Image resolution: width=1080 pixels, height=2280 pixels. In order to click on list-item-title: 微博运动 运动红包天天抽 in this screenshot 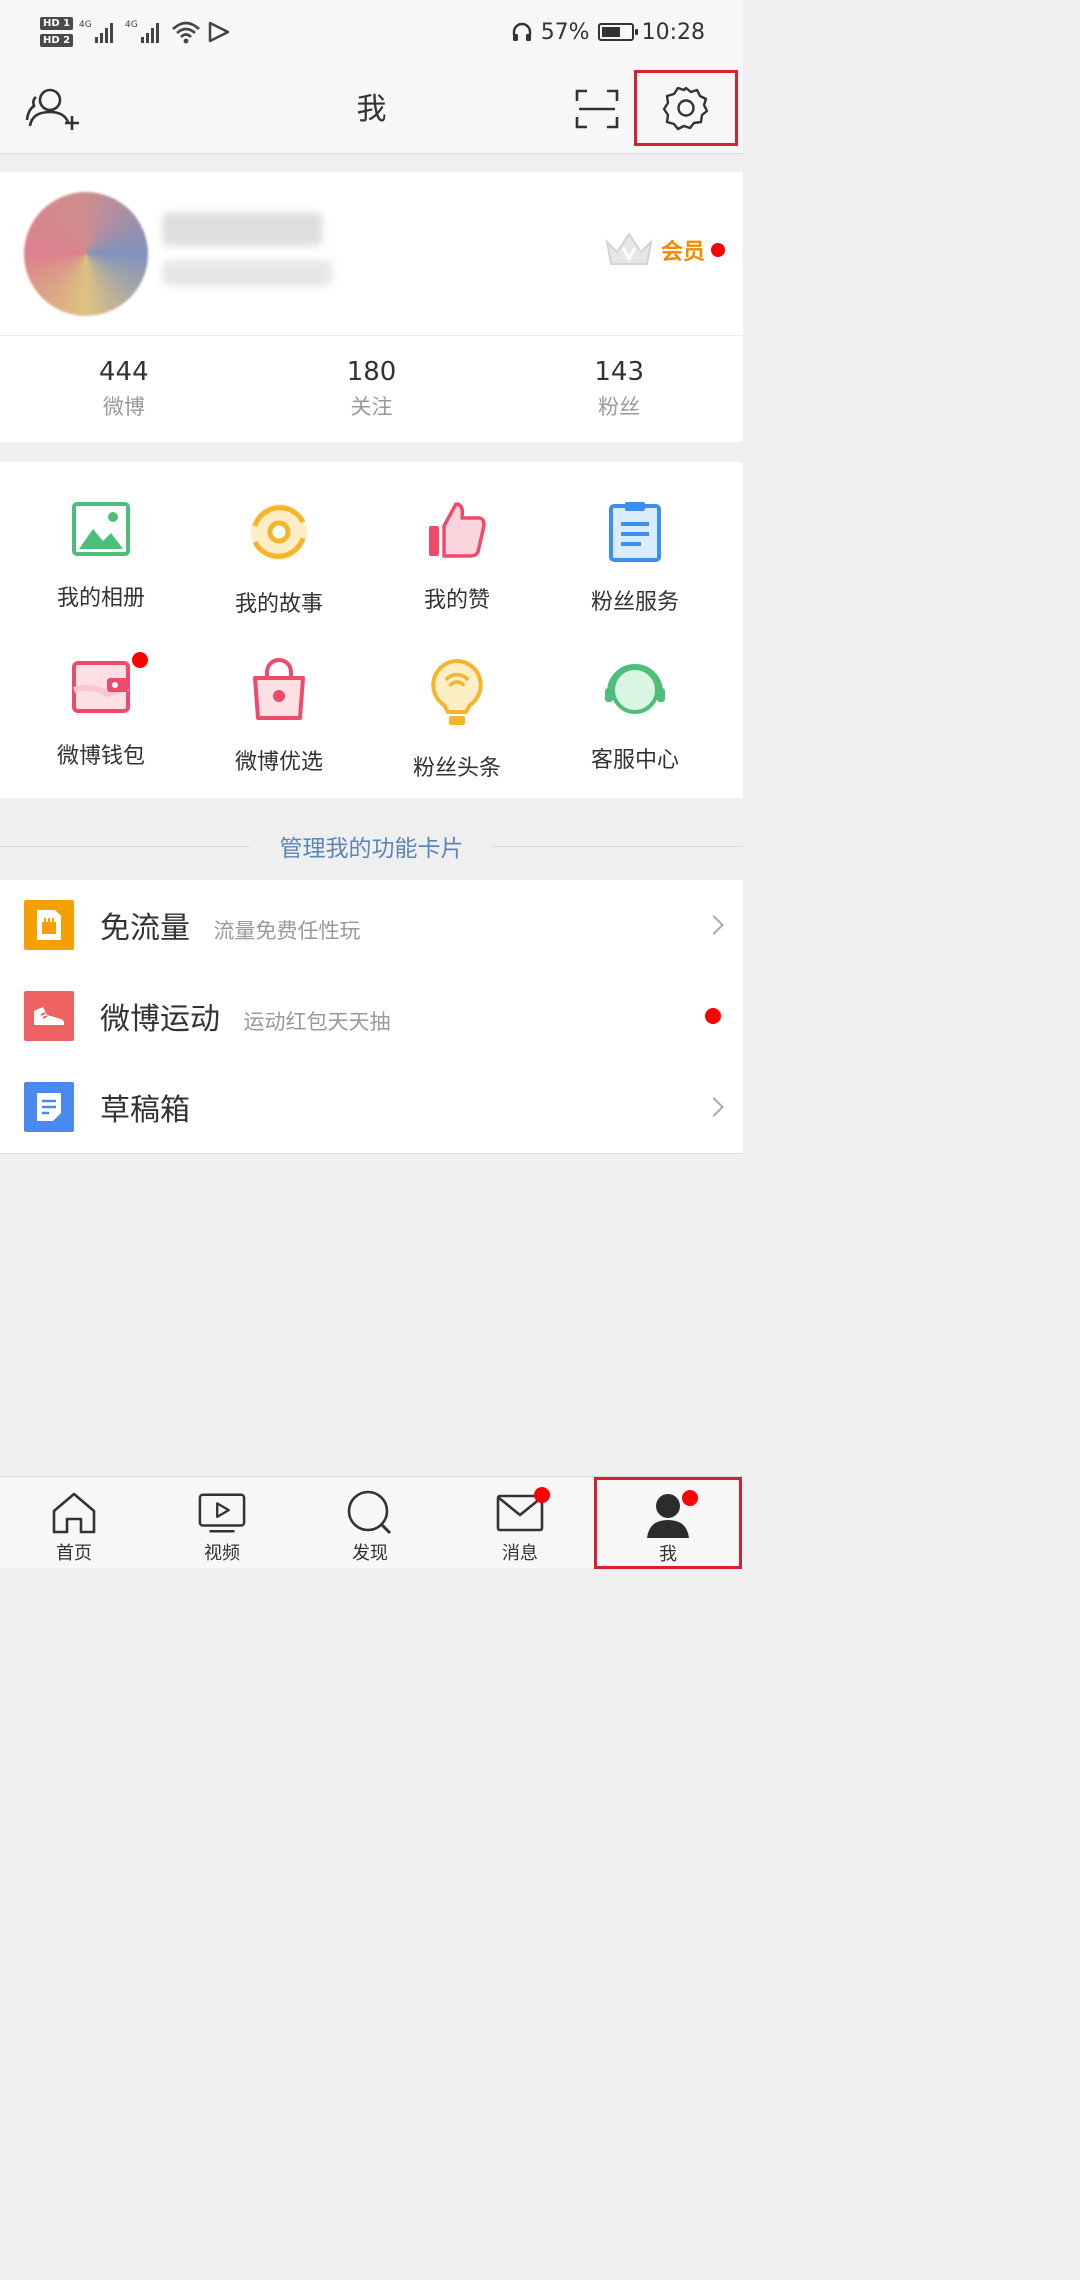, I will do `click(245, 1016)`.